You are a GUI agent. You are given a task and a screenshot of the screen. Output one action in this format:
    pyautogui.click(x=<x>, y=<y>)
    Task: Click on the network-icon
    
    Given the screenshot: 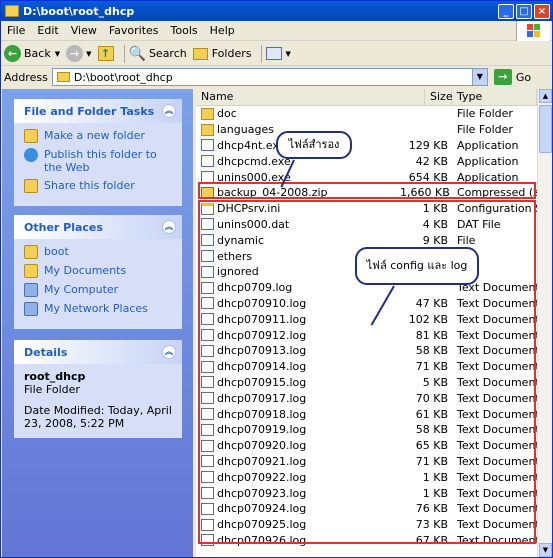 What is the action you would take?
    pyautogui.click(x=31, y=309)
    